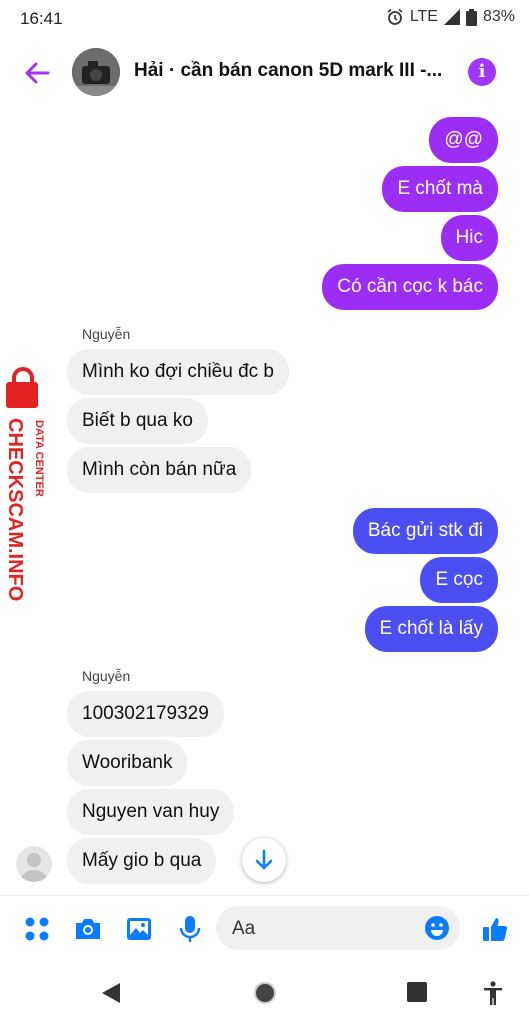 Image resolution: width=529 pixels, height=1024 pixels. What do you see at coordinates (96, 72) in the screenshot?
I see `chat-avatar` at bounding box center [96, 72].